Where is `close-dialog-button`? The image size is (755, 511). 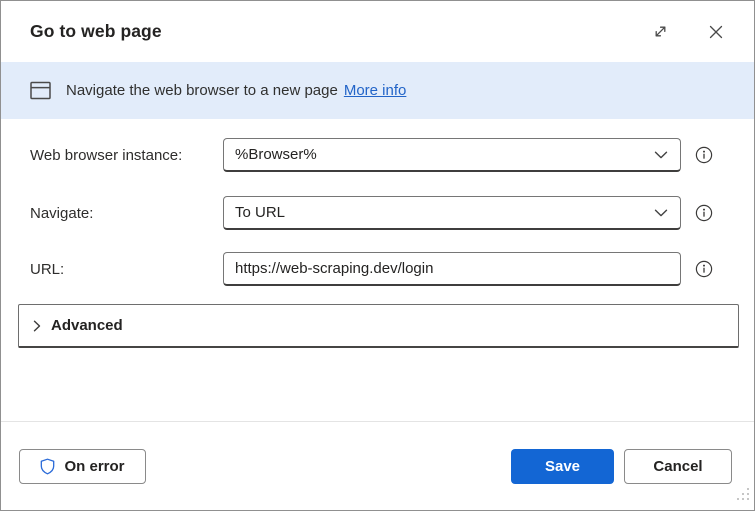 close-dialog-button is located at coordinates (716, 32).